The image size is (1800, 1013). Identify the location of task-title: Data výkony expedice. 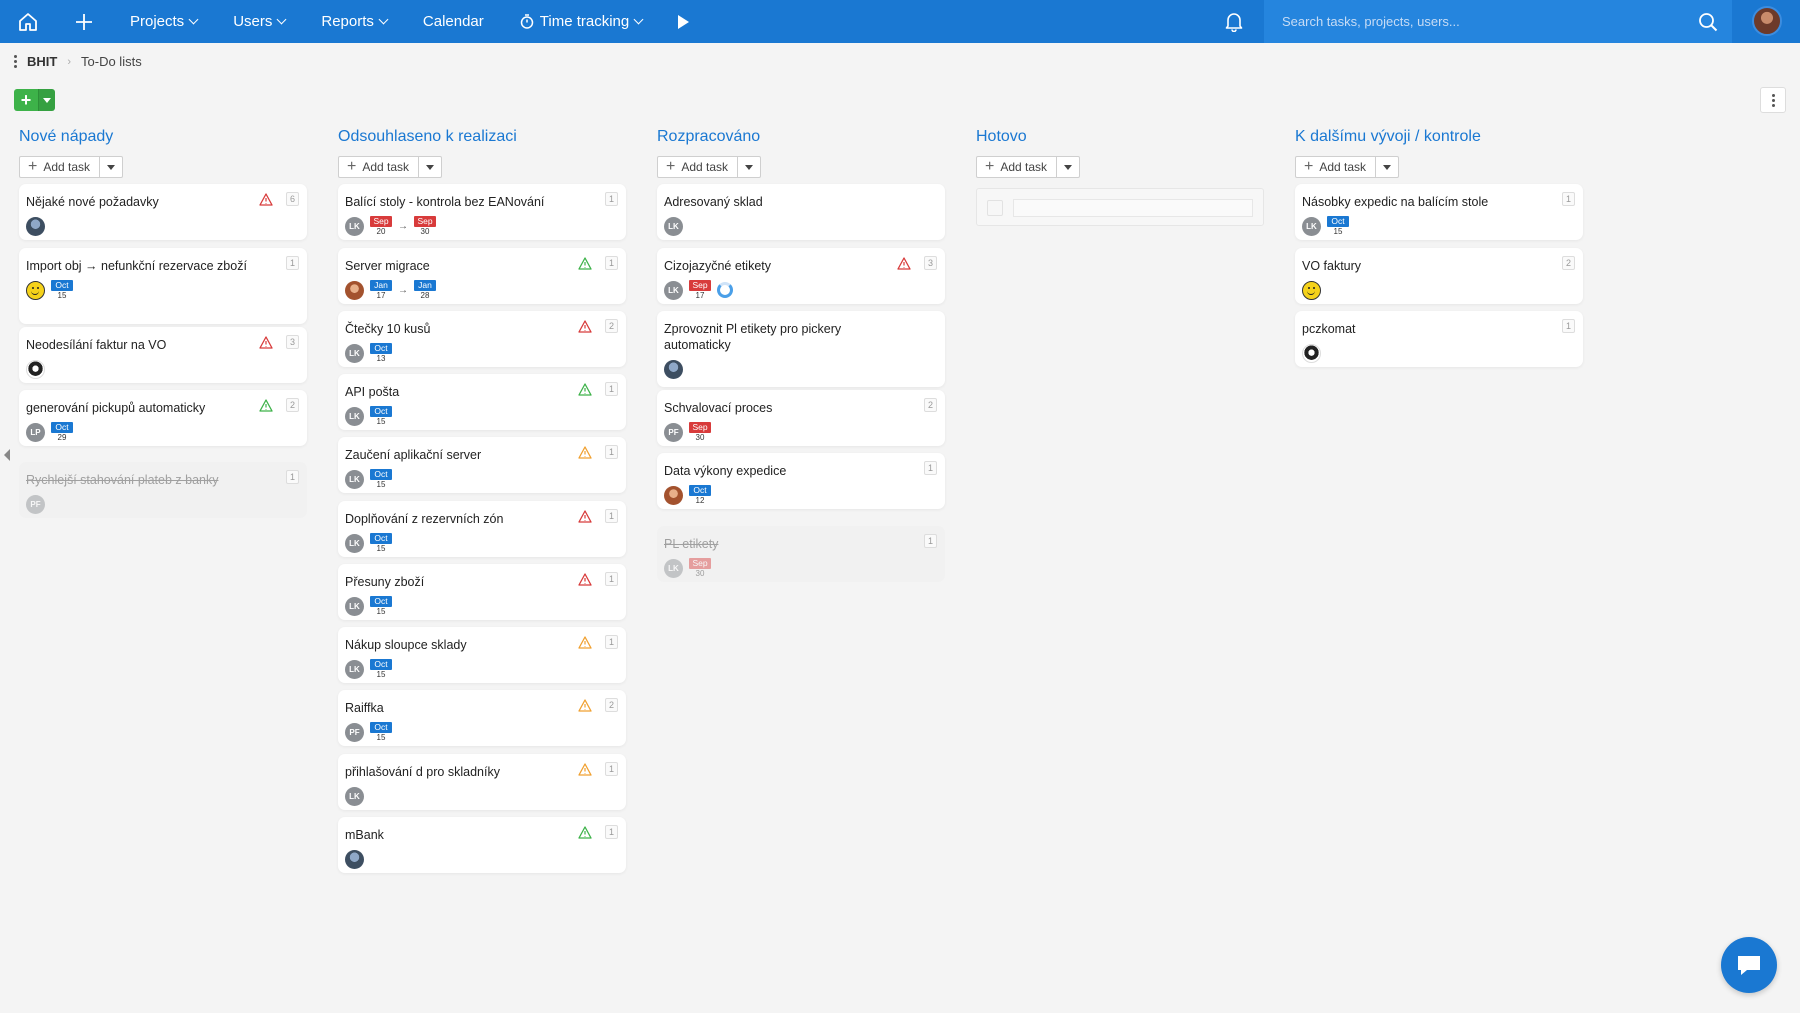
(781, 471).